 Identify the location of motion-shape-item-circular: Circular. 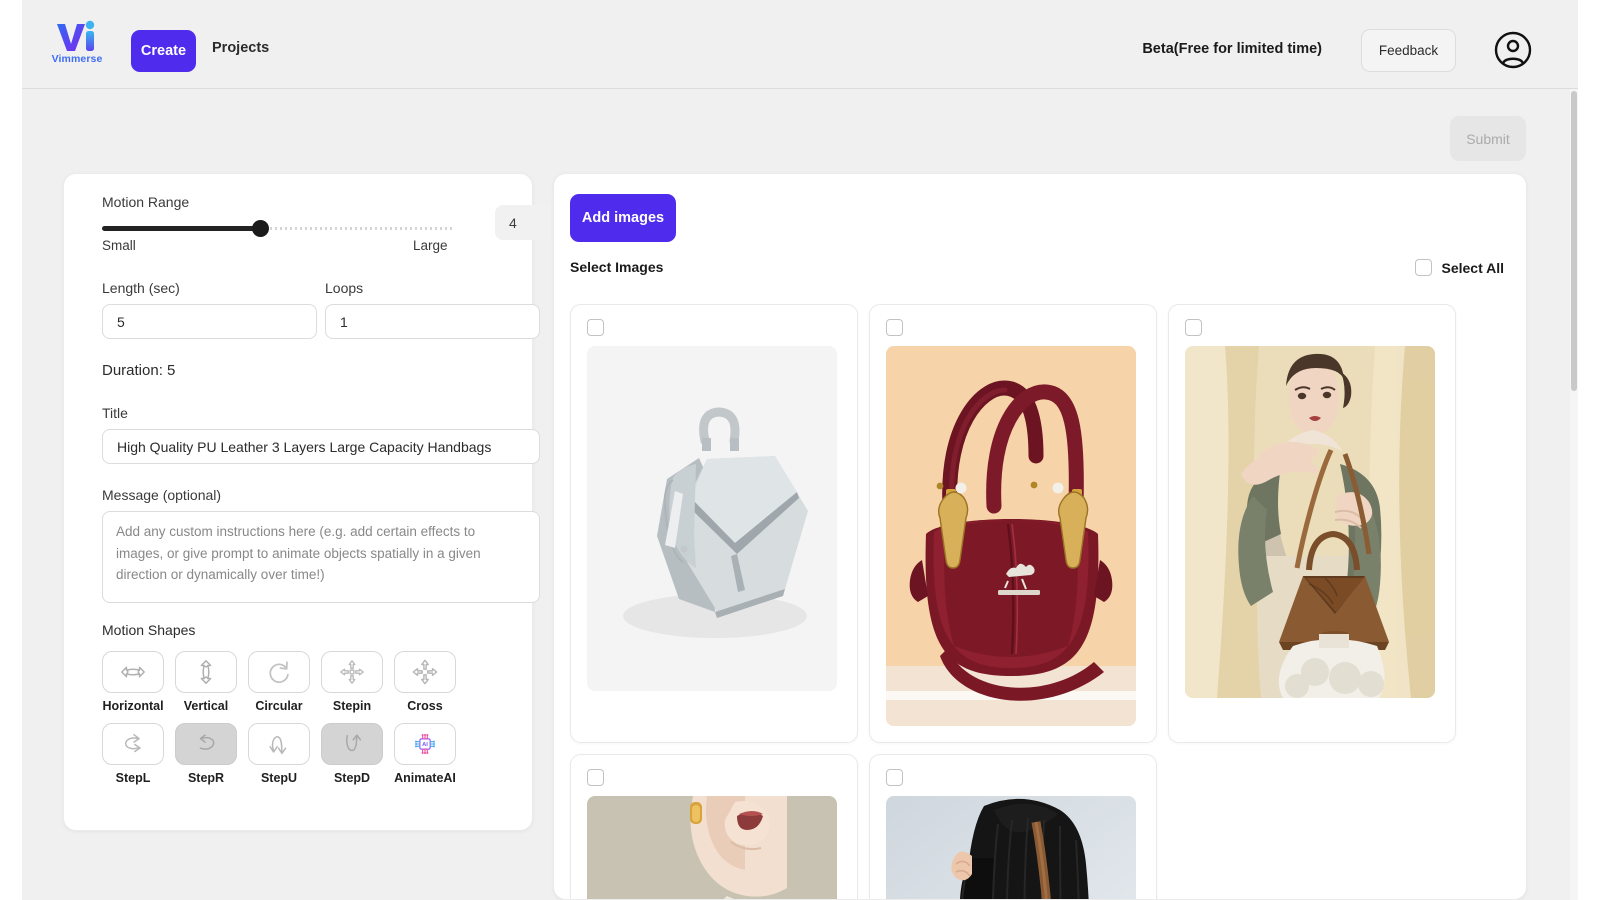
(279, 682).